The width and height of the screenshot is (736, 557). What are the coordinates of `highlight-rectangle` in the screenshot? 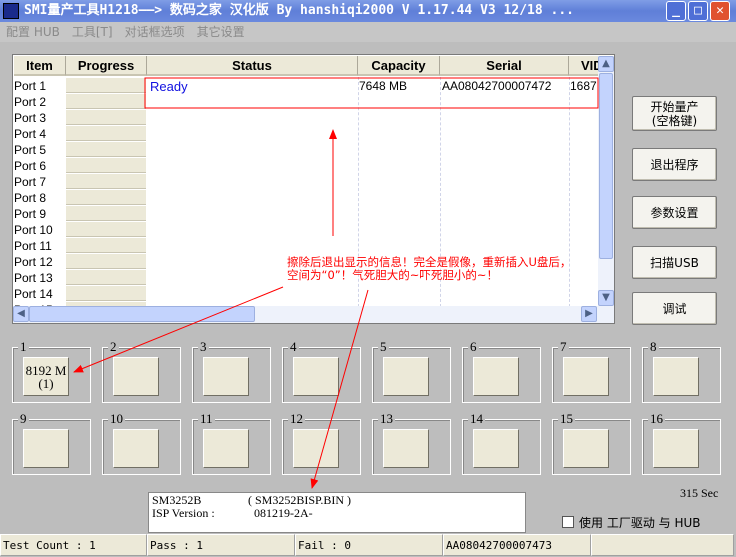 It's located at (371, 93).